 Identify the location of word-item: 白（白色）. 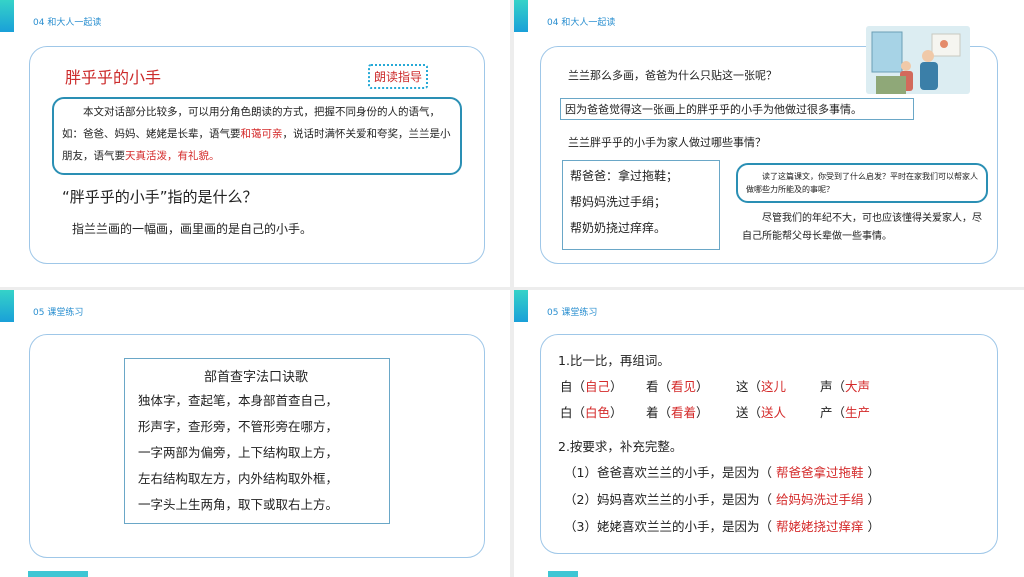
(591, 412).